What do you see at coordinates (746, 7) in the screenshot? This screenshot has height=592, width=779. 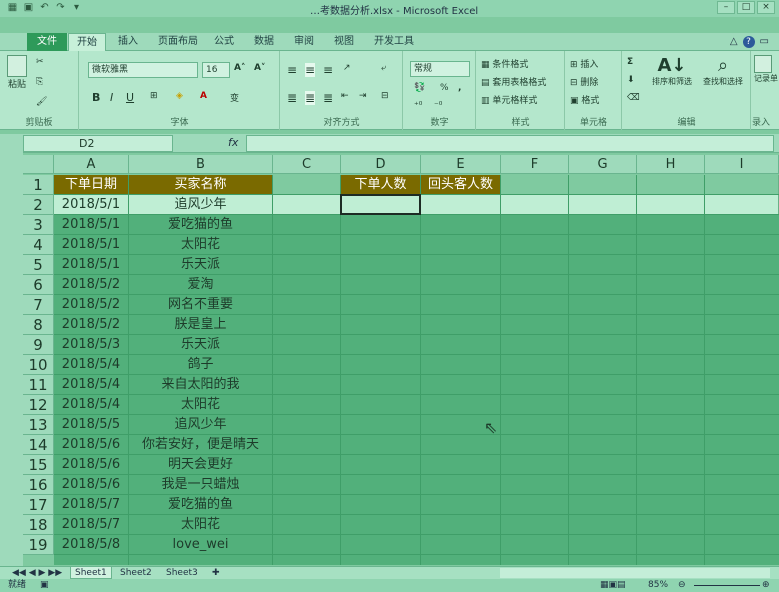 I see `maximize-button: □` at bounding box center [746, 7].